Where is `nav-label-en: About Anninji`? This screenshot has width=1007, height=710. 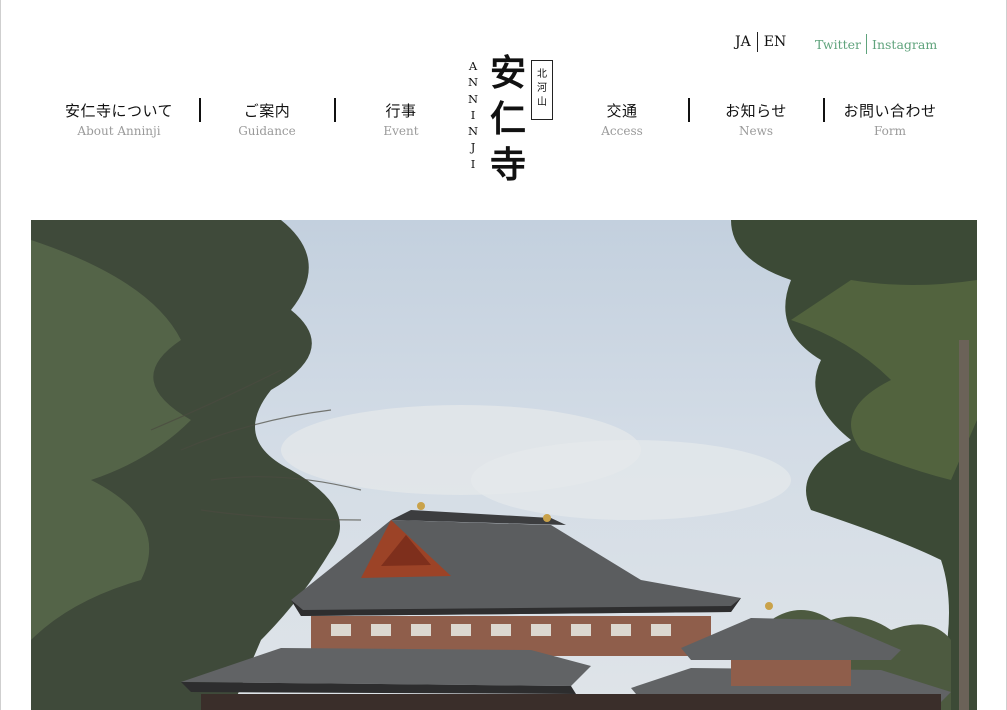
nav-label-en: About Anninji is located at coordinates (119, 131).